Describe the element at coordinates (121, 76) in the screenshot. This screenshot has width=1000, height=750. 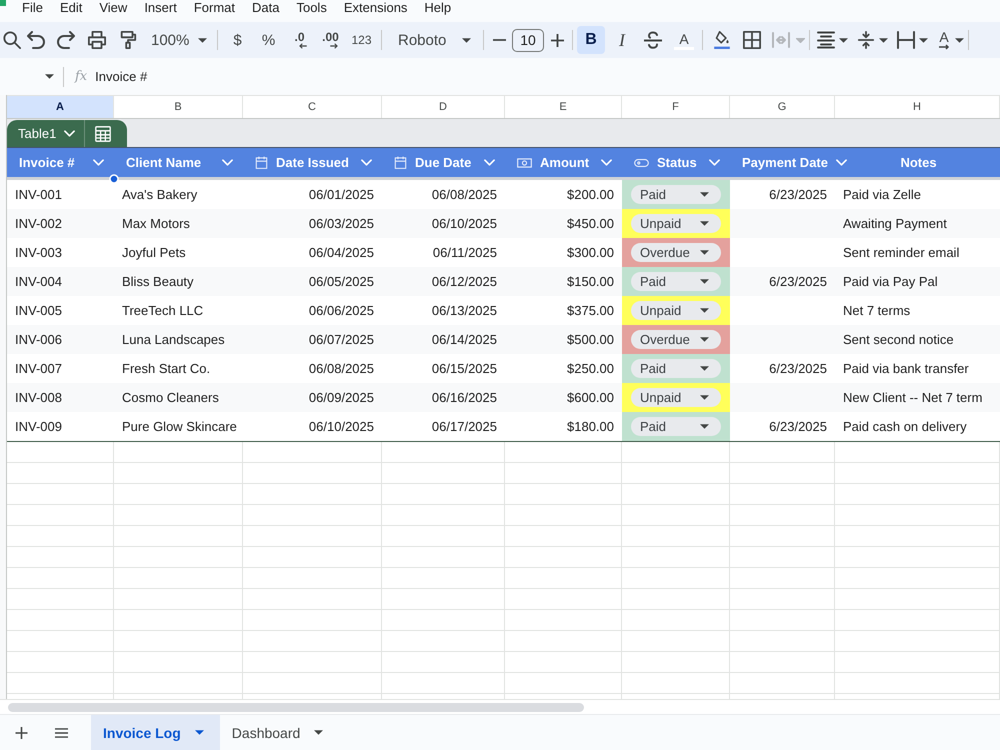
I see `formula-input-field: Invoice #` at that location.